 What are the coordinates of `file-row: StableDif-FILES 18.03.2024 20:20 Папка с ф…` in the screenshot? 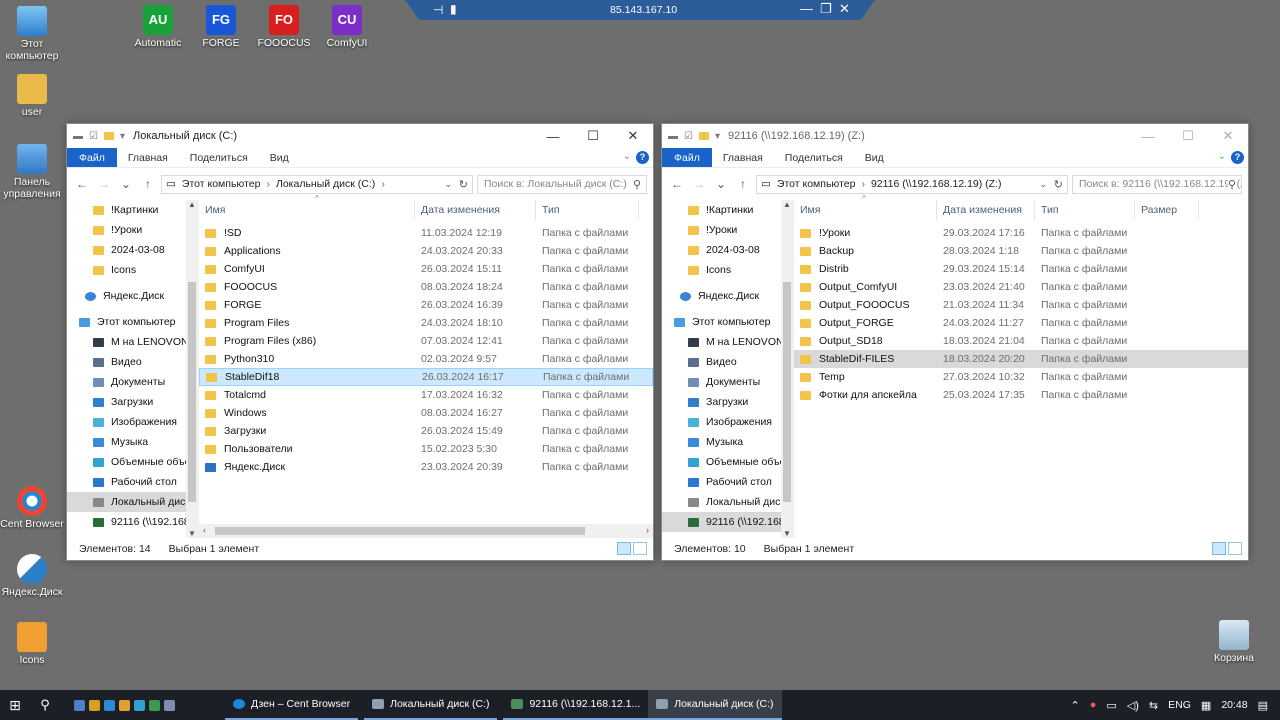 It's located at (1021, 359).